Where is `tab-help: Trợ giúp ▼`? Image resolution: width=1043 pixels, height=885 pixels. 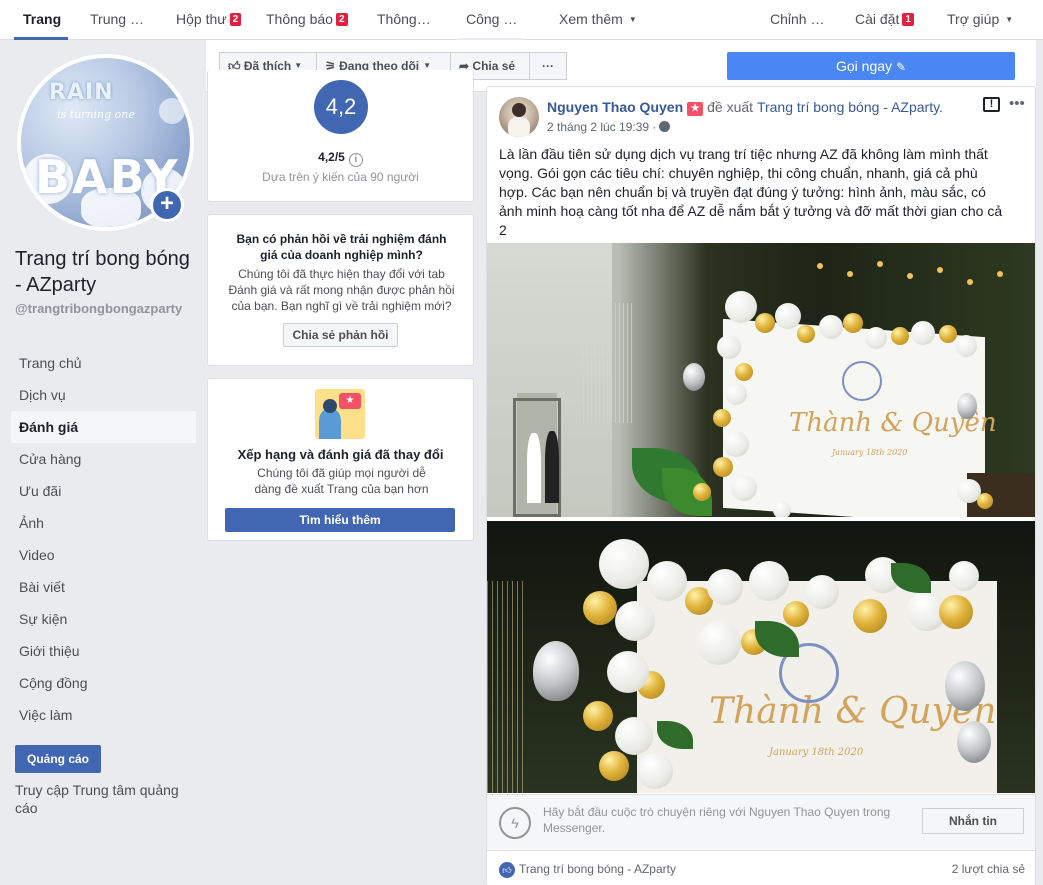
tab-help: Trợ giúp ▼ is located at coordinates (987, 20).